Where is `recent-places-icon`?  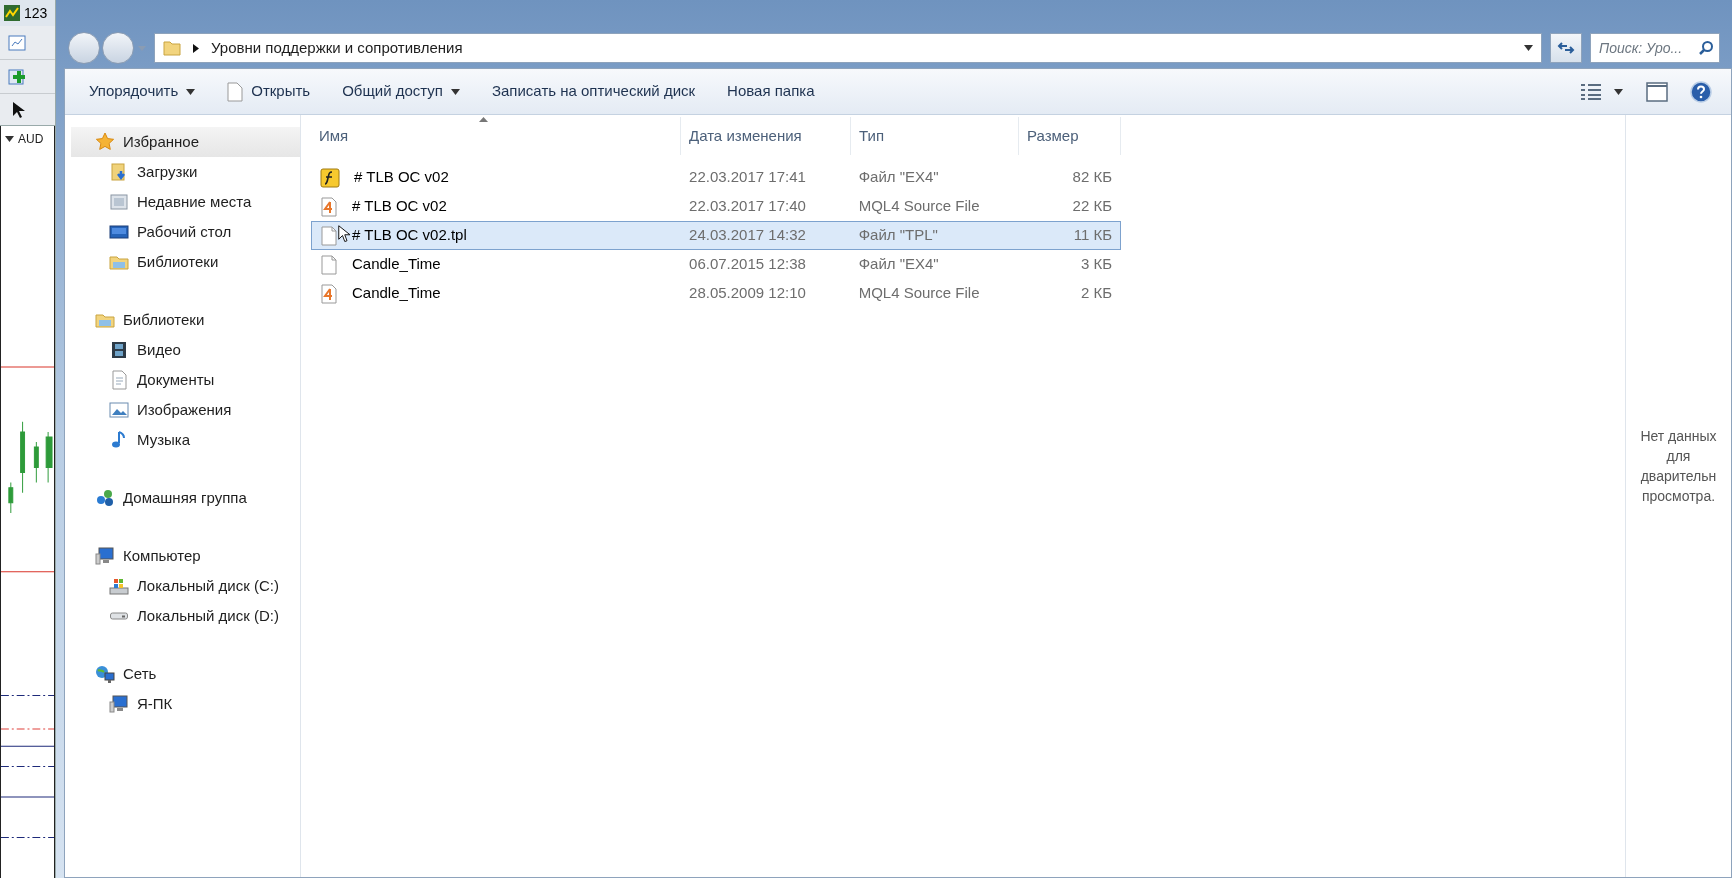 recent-places-icon is located at coordinates (119, 202).